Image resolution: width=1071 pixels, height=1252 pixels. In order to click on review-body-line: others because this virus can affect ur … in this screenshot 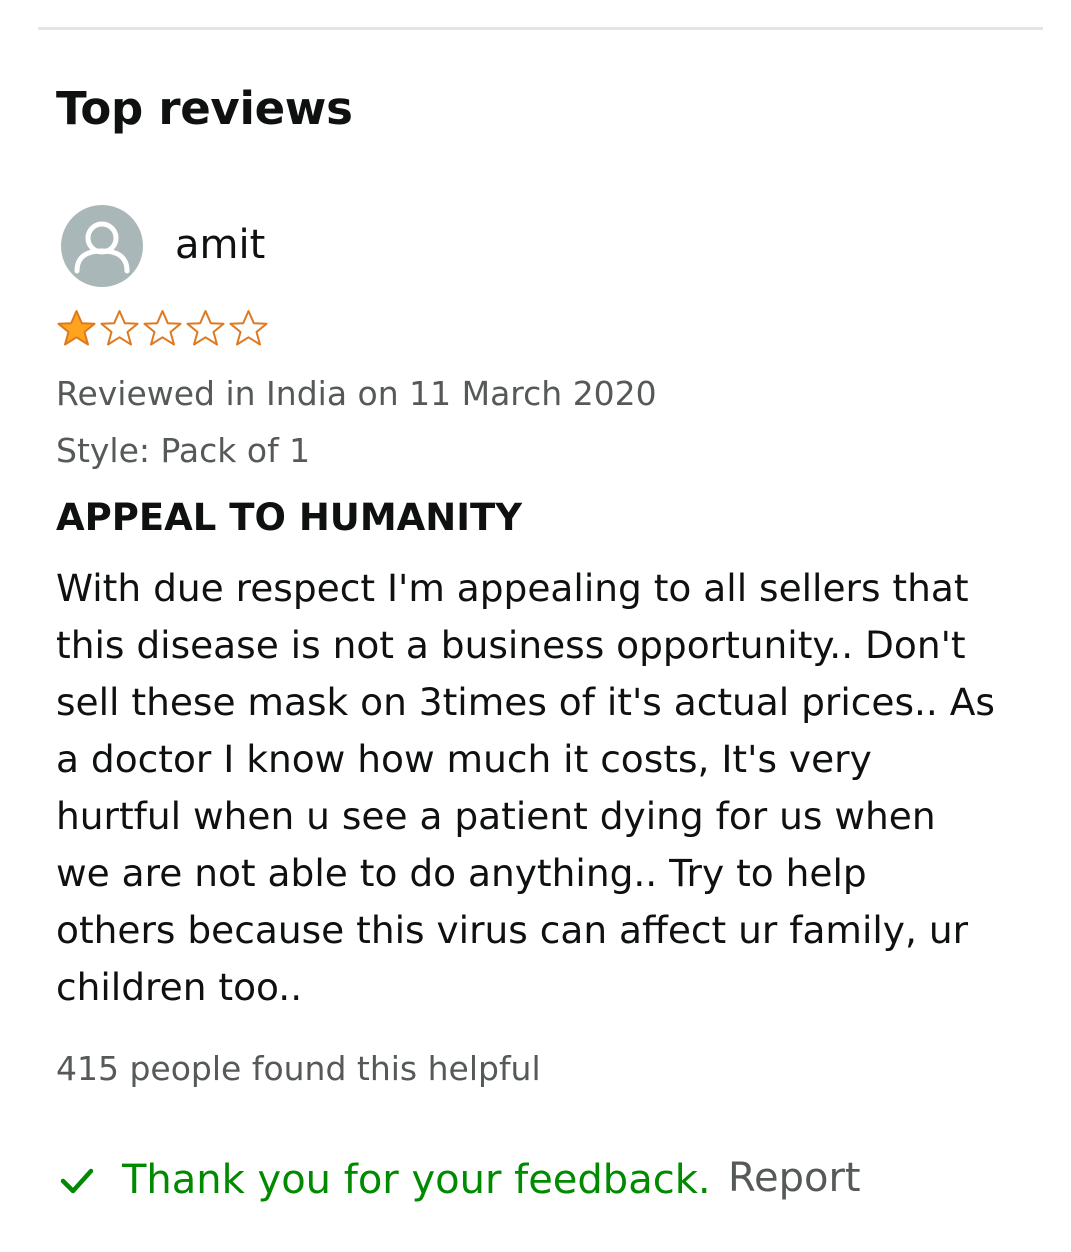, I will do `click(512, 930)`.